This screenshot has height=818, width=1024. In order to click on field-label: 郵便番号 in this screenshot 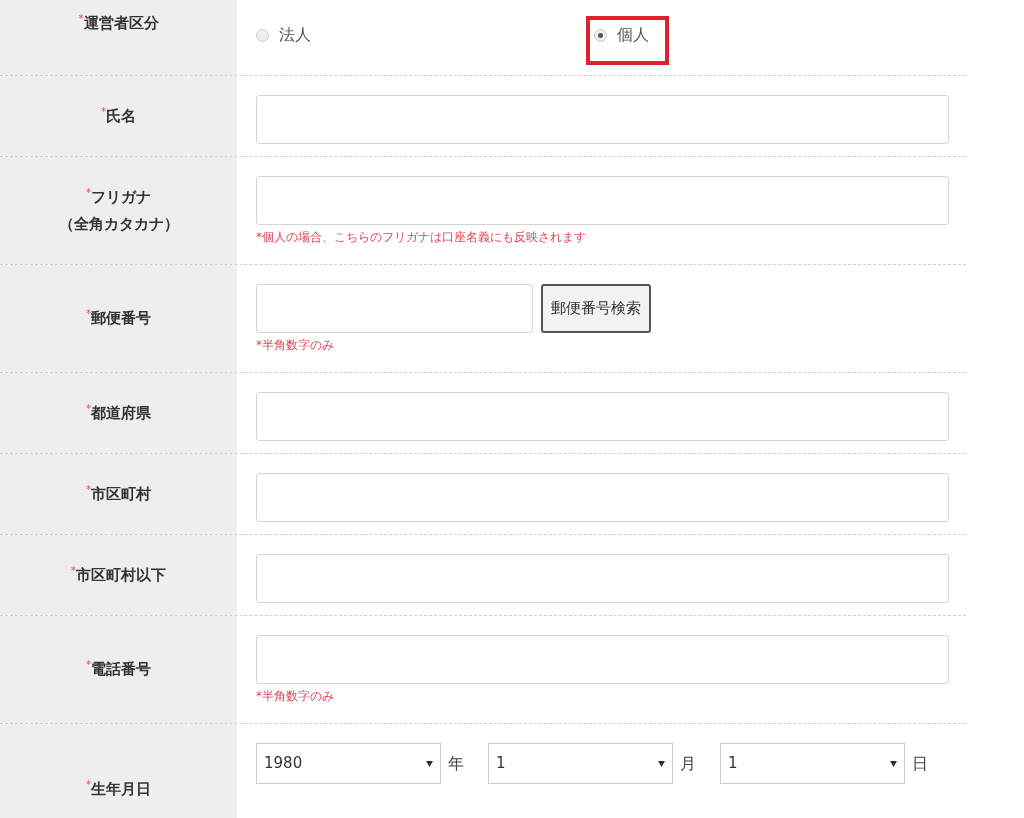, I will do `click(121, 319)`.